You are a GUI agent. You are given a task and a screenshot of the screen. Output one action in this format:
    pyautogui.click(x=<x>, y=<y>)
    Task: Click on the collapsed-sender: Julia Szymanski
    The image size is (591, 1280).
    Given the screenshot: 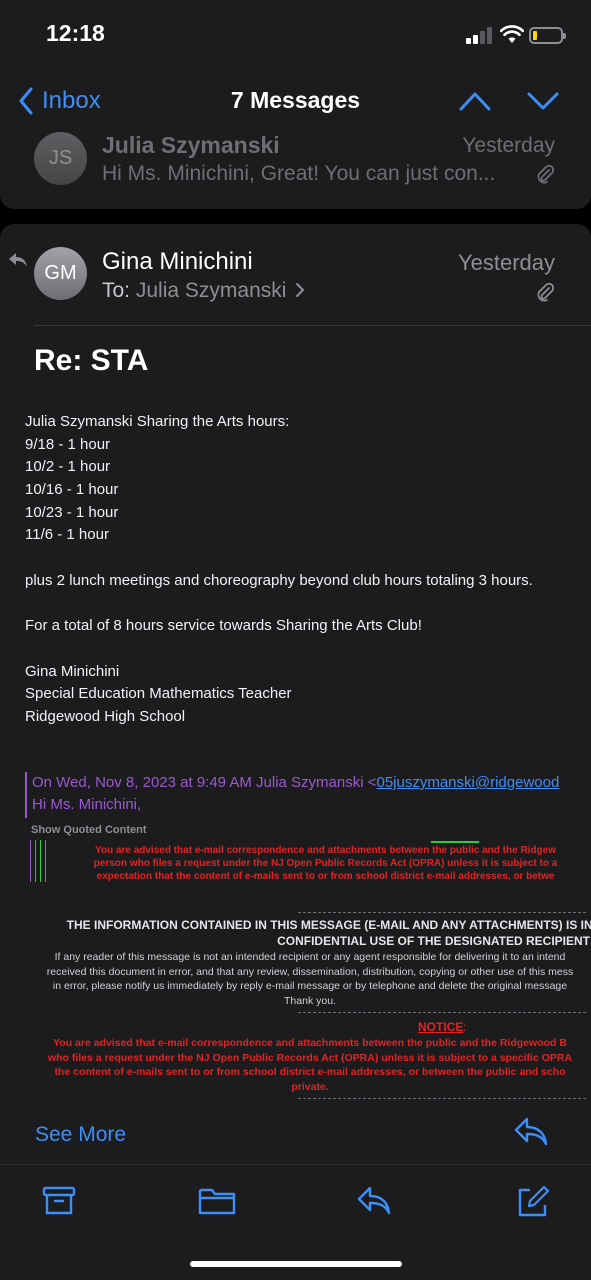 What is the action you would take?
    pyautogui.click(x=191, y=145)
    